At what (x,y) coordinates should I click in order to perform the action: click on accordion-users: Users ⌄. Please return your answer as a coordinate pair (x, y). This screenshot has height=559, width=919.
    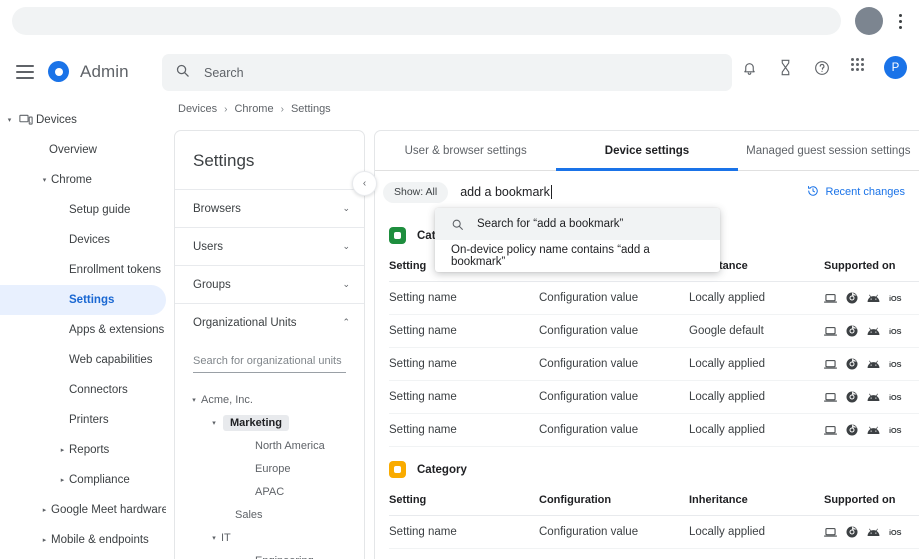
    Looking at the image, I should click on (269, 246).